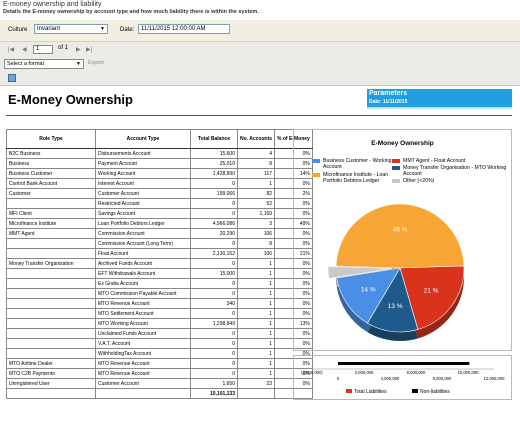  Describe the element at coordinates (214, 173) in the screenshot. I see `table-cell: 1,428,890` at that location.